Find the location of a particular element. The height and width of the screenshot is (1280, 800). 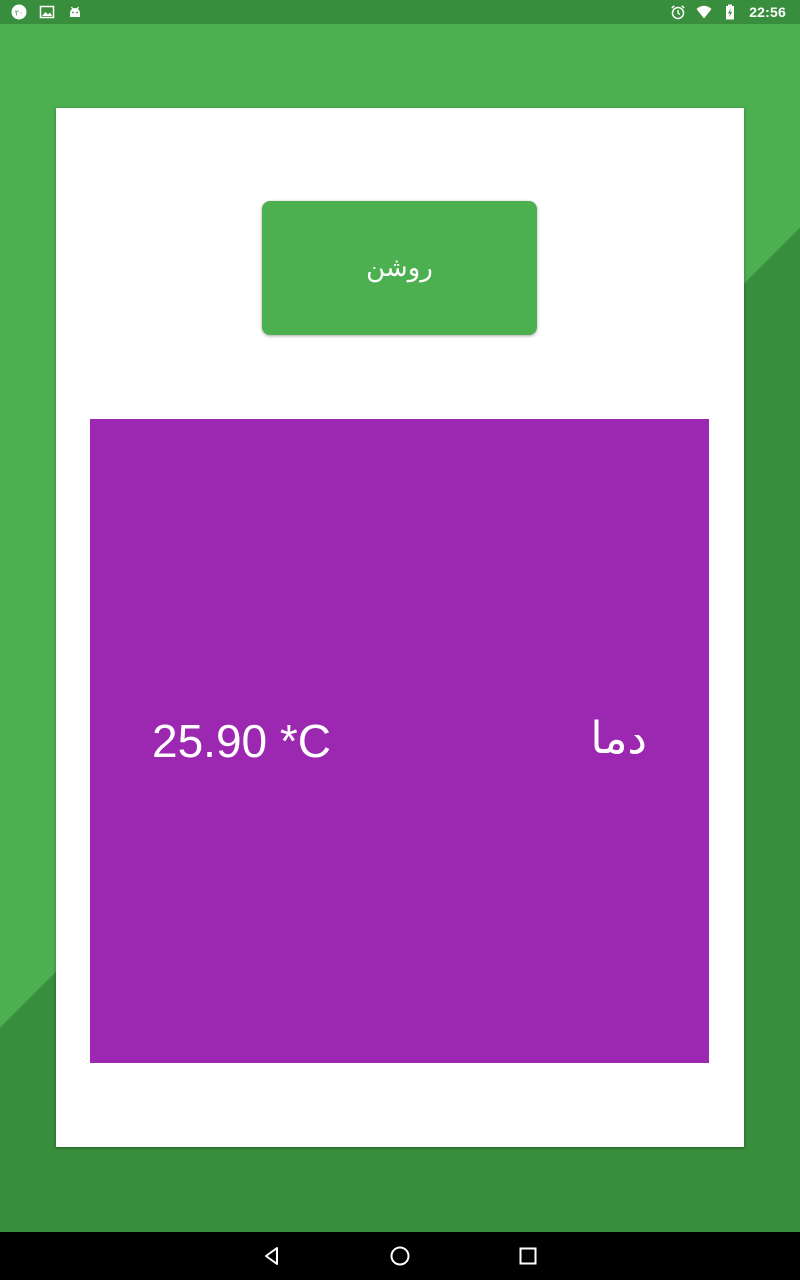

badge-text: ۲۰ is located at coordinates (19, 13).